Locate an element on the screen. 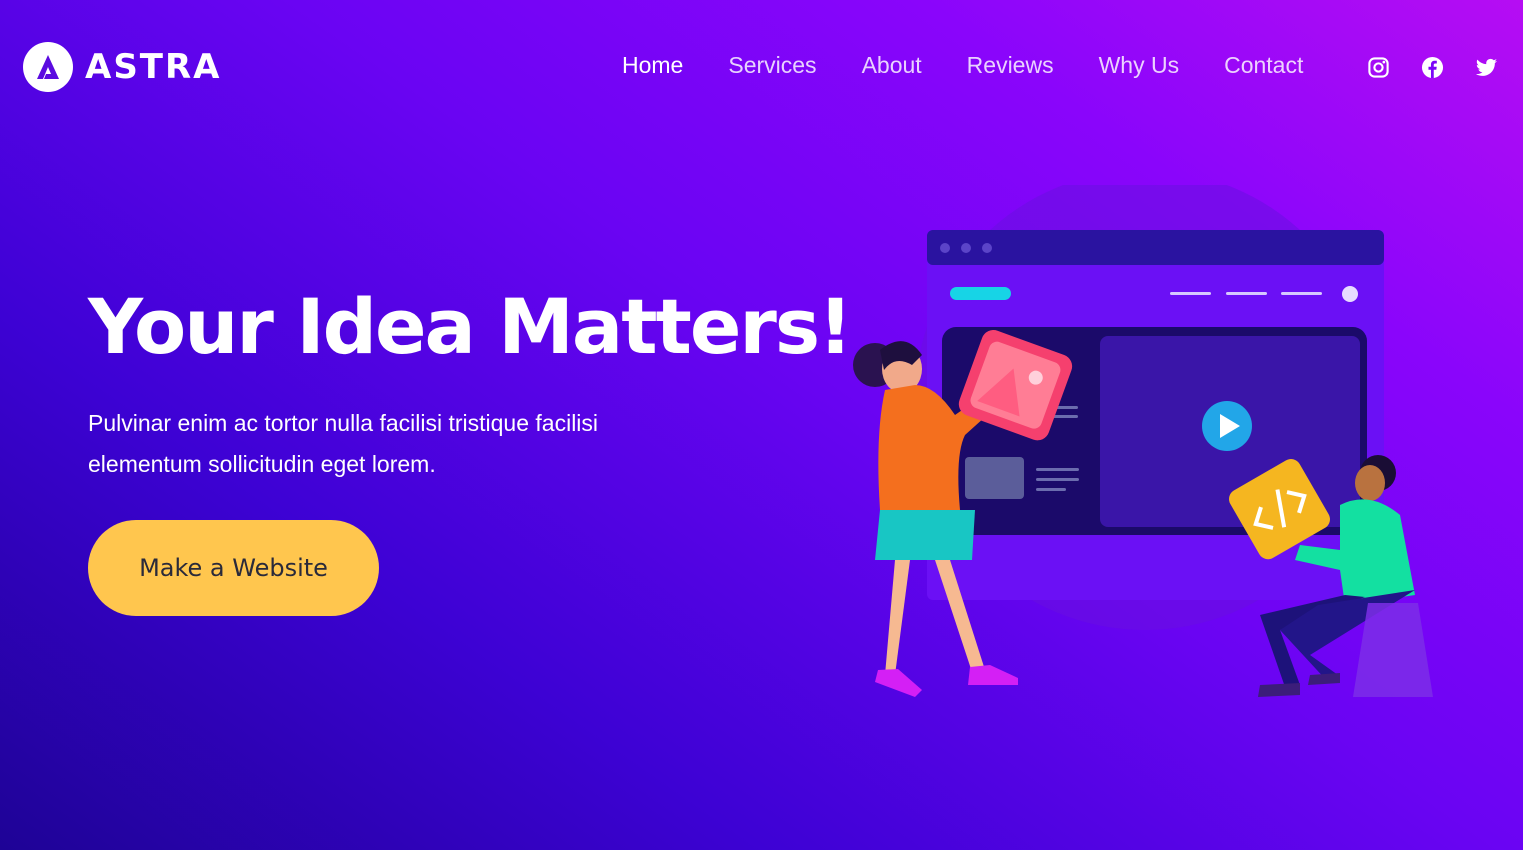 The width and height of the screenshot is (1523, 850). facebook-icon is located at coordinates (1432, 67).